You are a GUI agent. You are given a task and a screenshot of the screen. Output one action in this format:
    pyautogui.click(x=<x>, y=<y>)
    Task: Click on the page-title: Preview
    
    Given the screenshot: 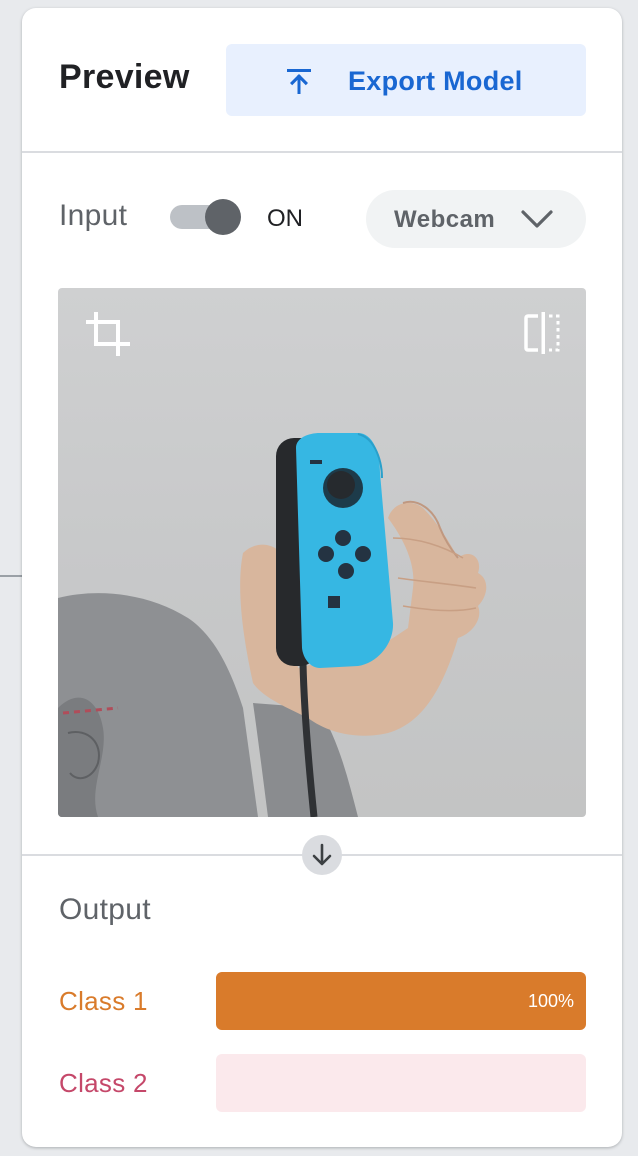 What is the action you would take?
    pyautogui.click(x=124, y=77)
    